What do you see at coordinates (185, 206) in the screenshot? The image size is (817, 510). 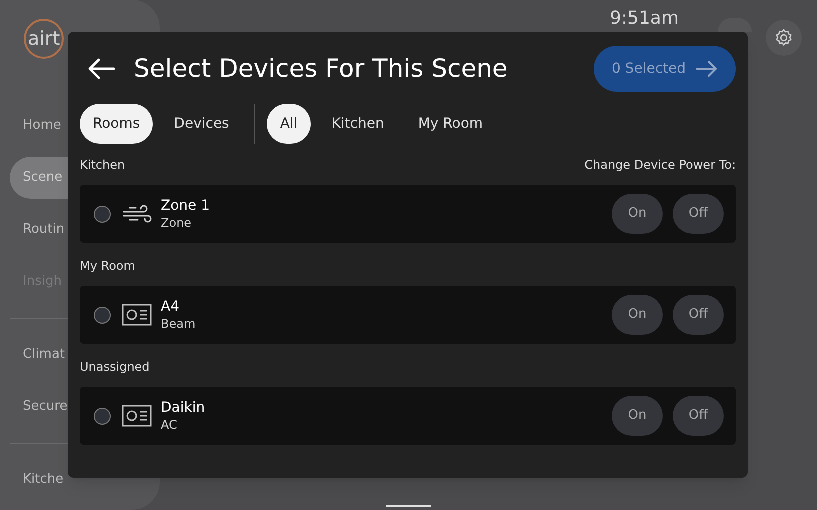 I see `device-name: Zone 1` at bounding box center [185, 206].